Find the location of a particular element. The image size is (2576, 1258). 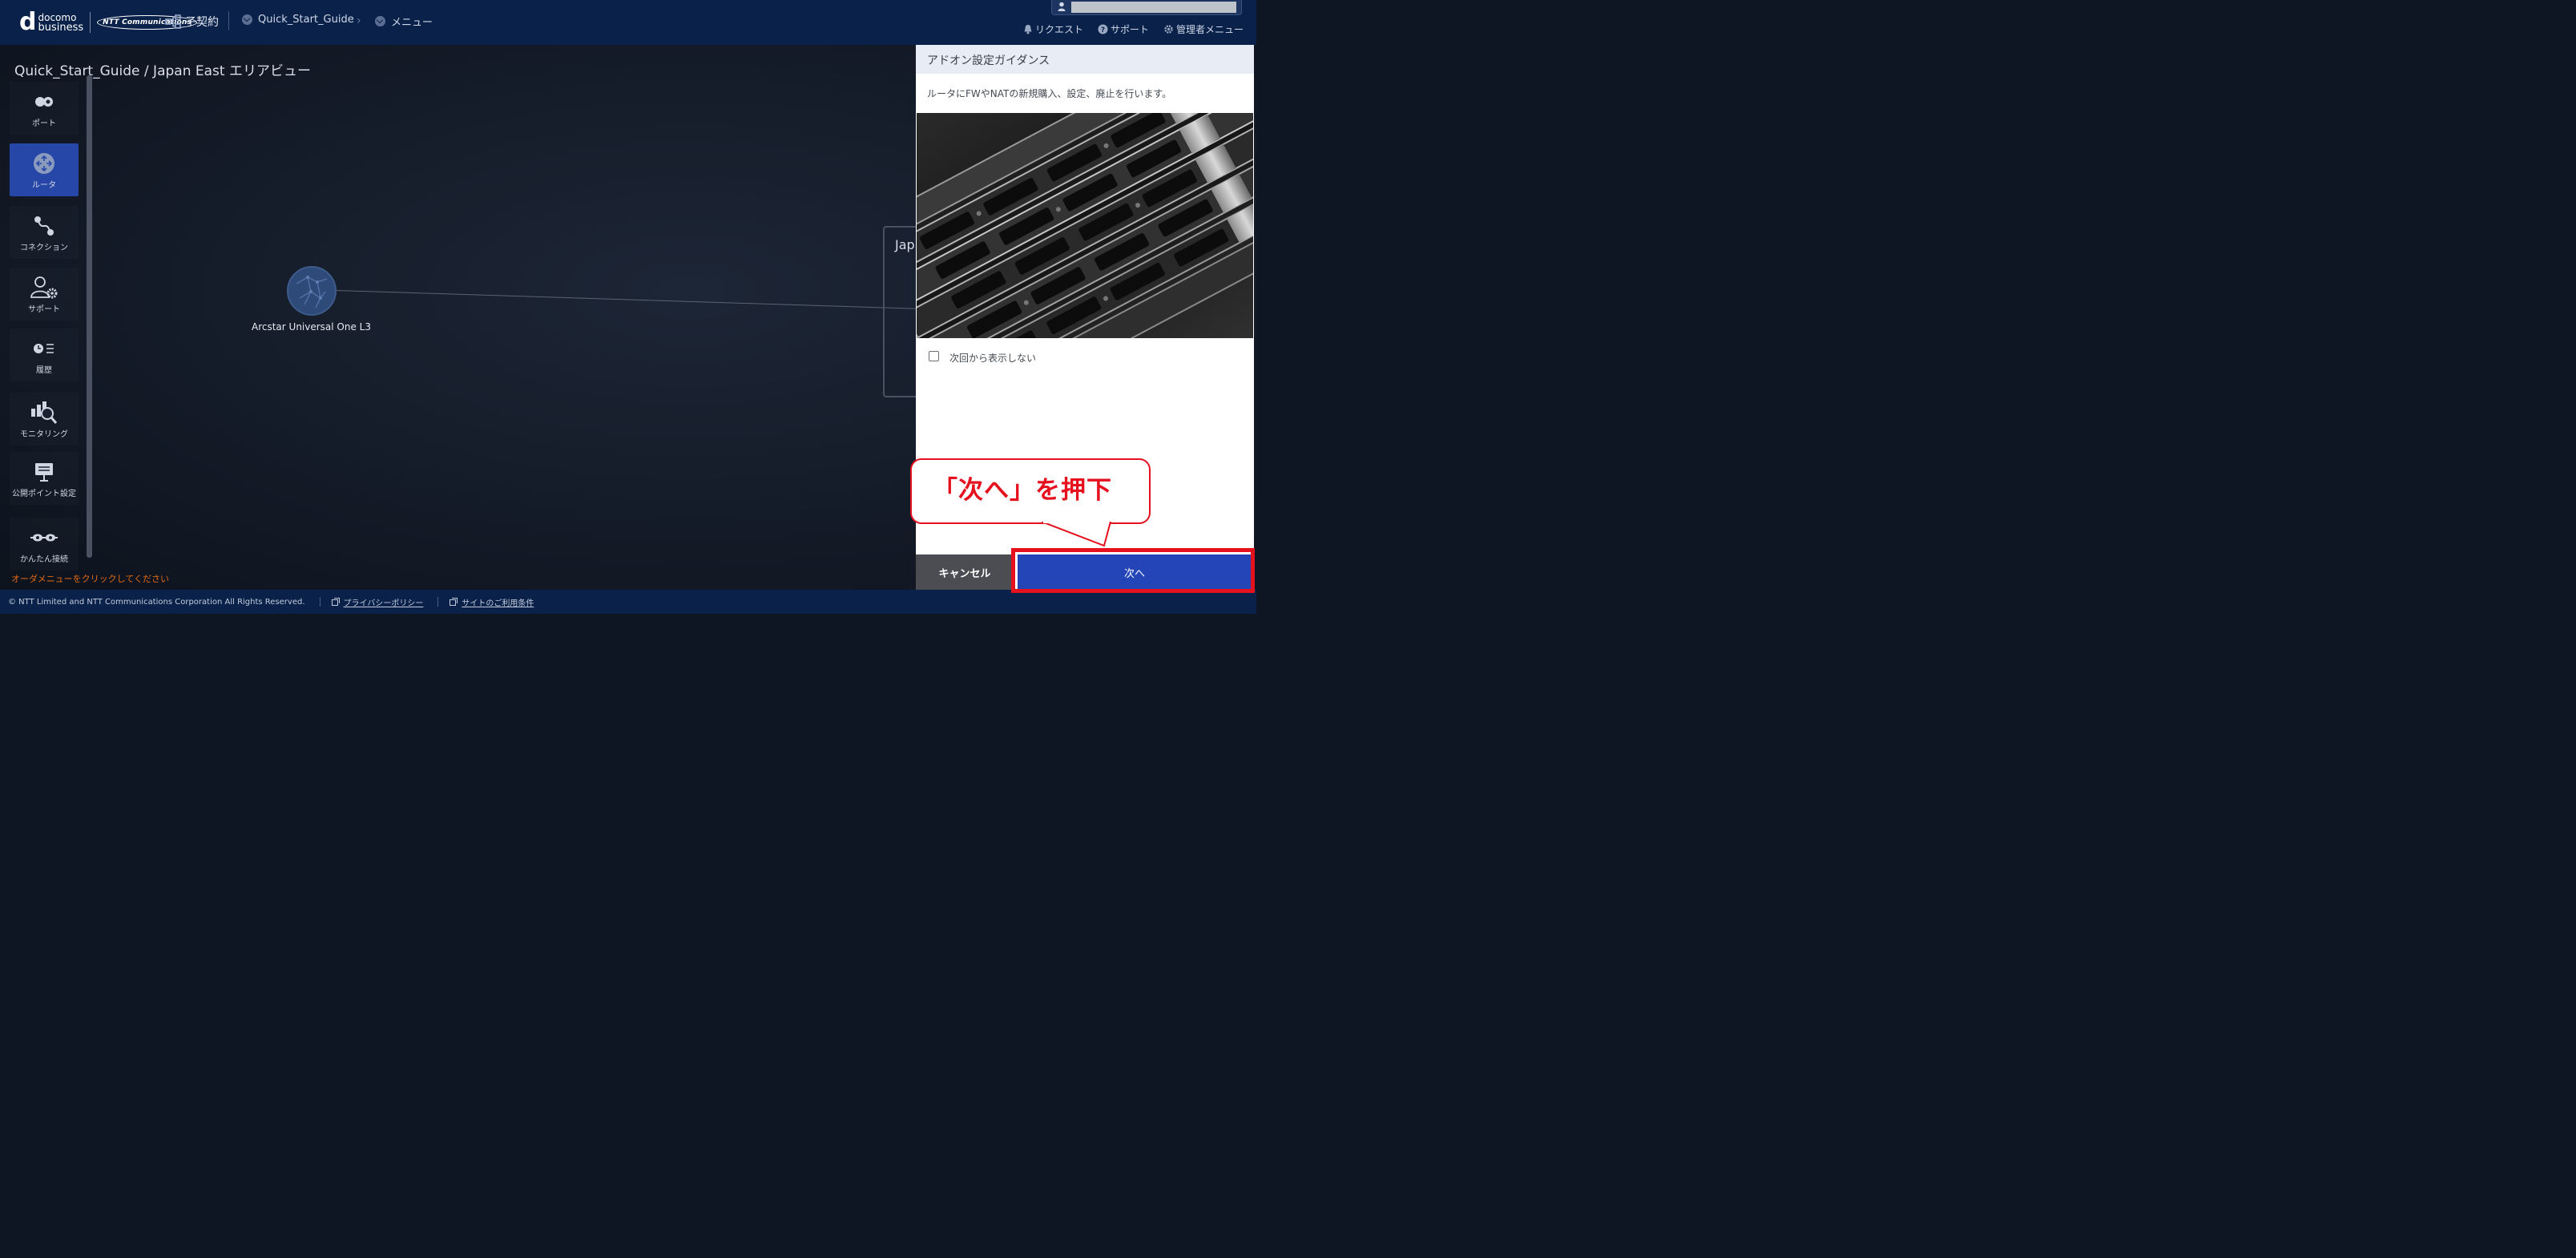

router-icon is located at coordinates (44, 164).